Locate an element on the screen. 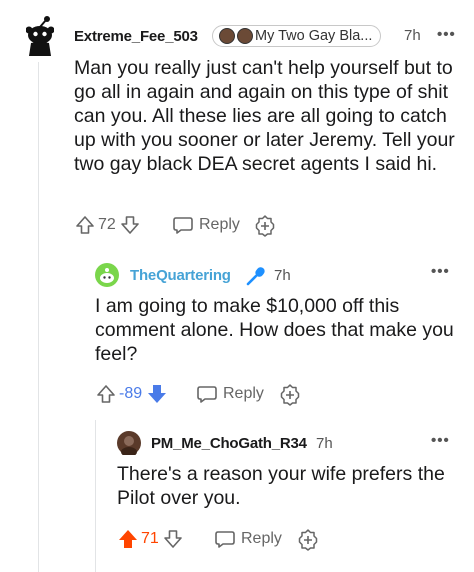 This screenshot has width=474, height=572. vote-bar: 72 is located at coordinates (107, 225).